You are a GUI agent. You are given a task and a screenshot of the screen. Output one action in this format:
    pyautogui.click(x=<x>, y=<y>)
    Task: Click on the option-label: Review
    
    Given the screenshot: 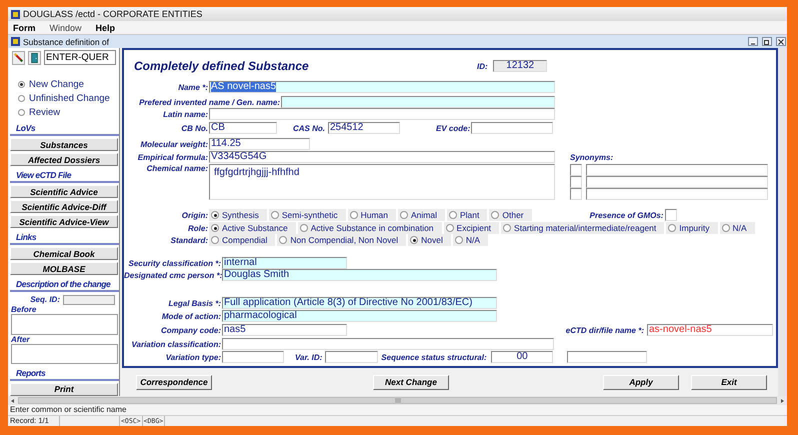 What is the action you would take?
    pyautogui.click(x=44, y=112)
    